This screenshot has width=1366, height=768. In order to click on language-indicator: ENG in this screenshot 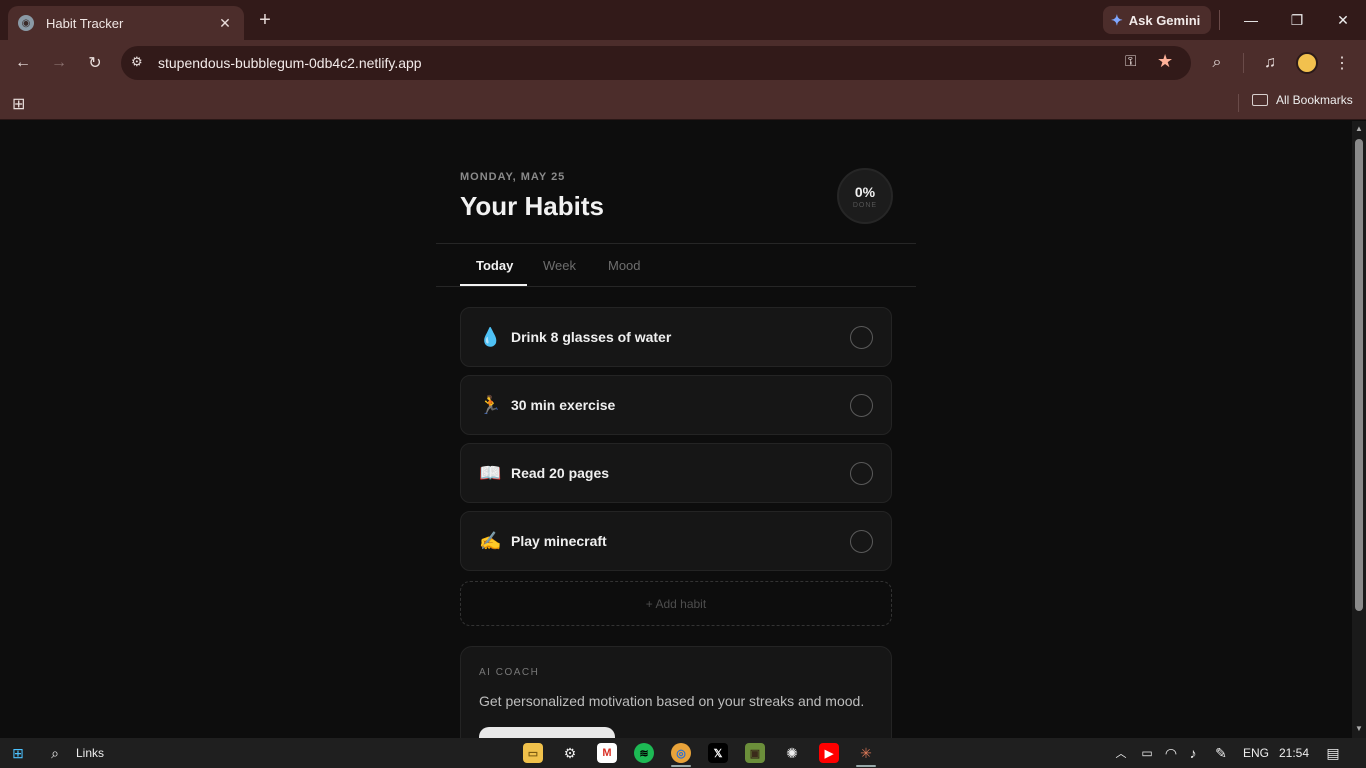, I will do `click(1256, 753)`.